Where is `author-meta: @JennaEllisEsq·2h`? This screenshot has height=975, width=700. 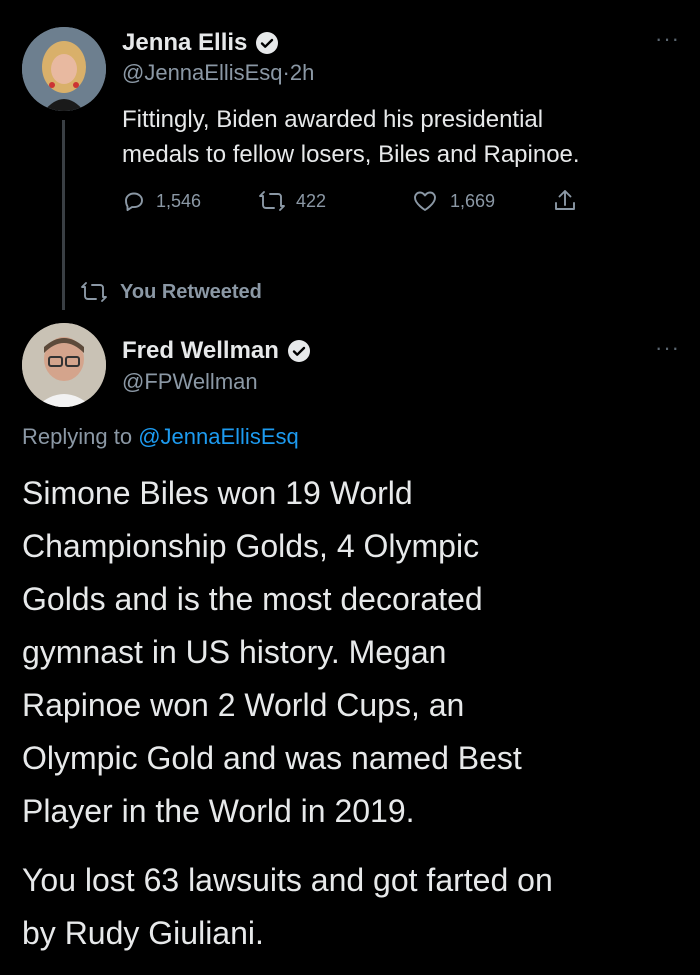
author-meta: @JennaEllisEsq·2h is located at coordinates (218, 73).